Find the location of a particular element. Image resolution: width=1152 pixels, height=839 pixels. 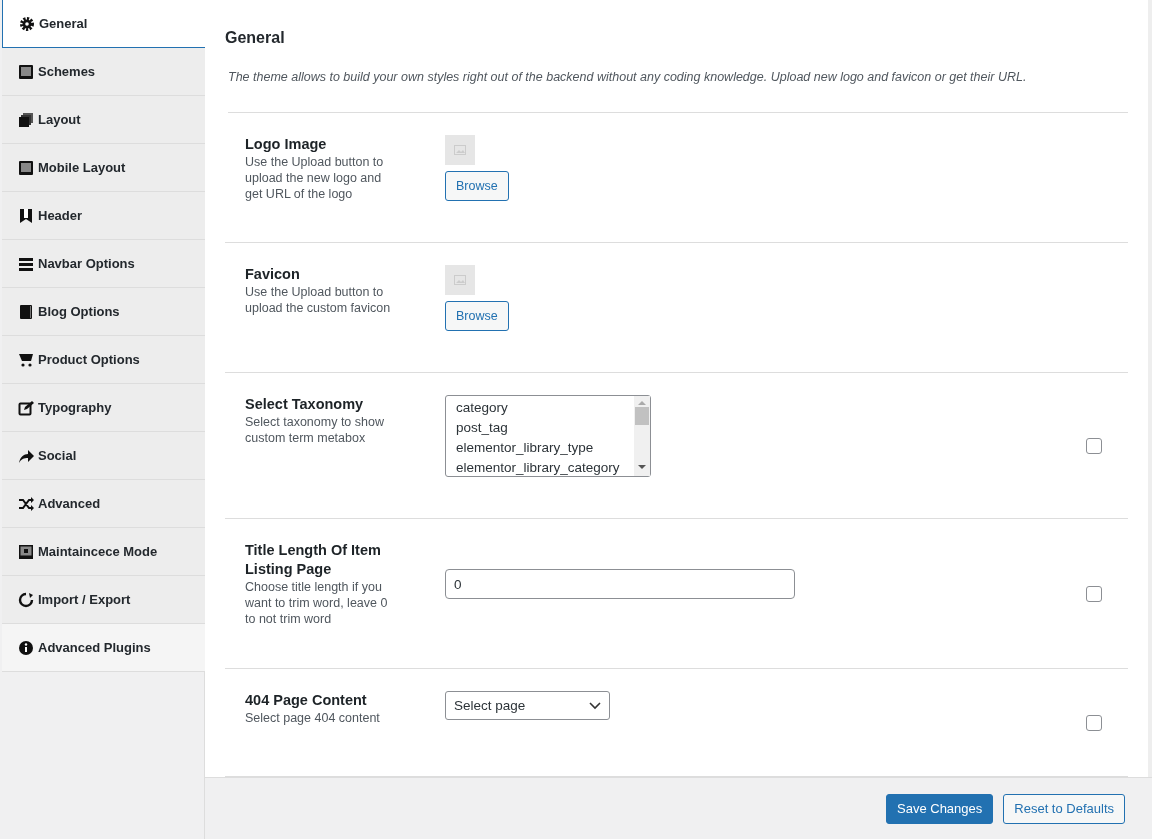

sidebar-tab: Blog Options is located at coordinates (103, 312).